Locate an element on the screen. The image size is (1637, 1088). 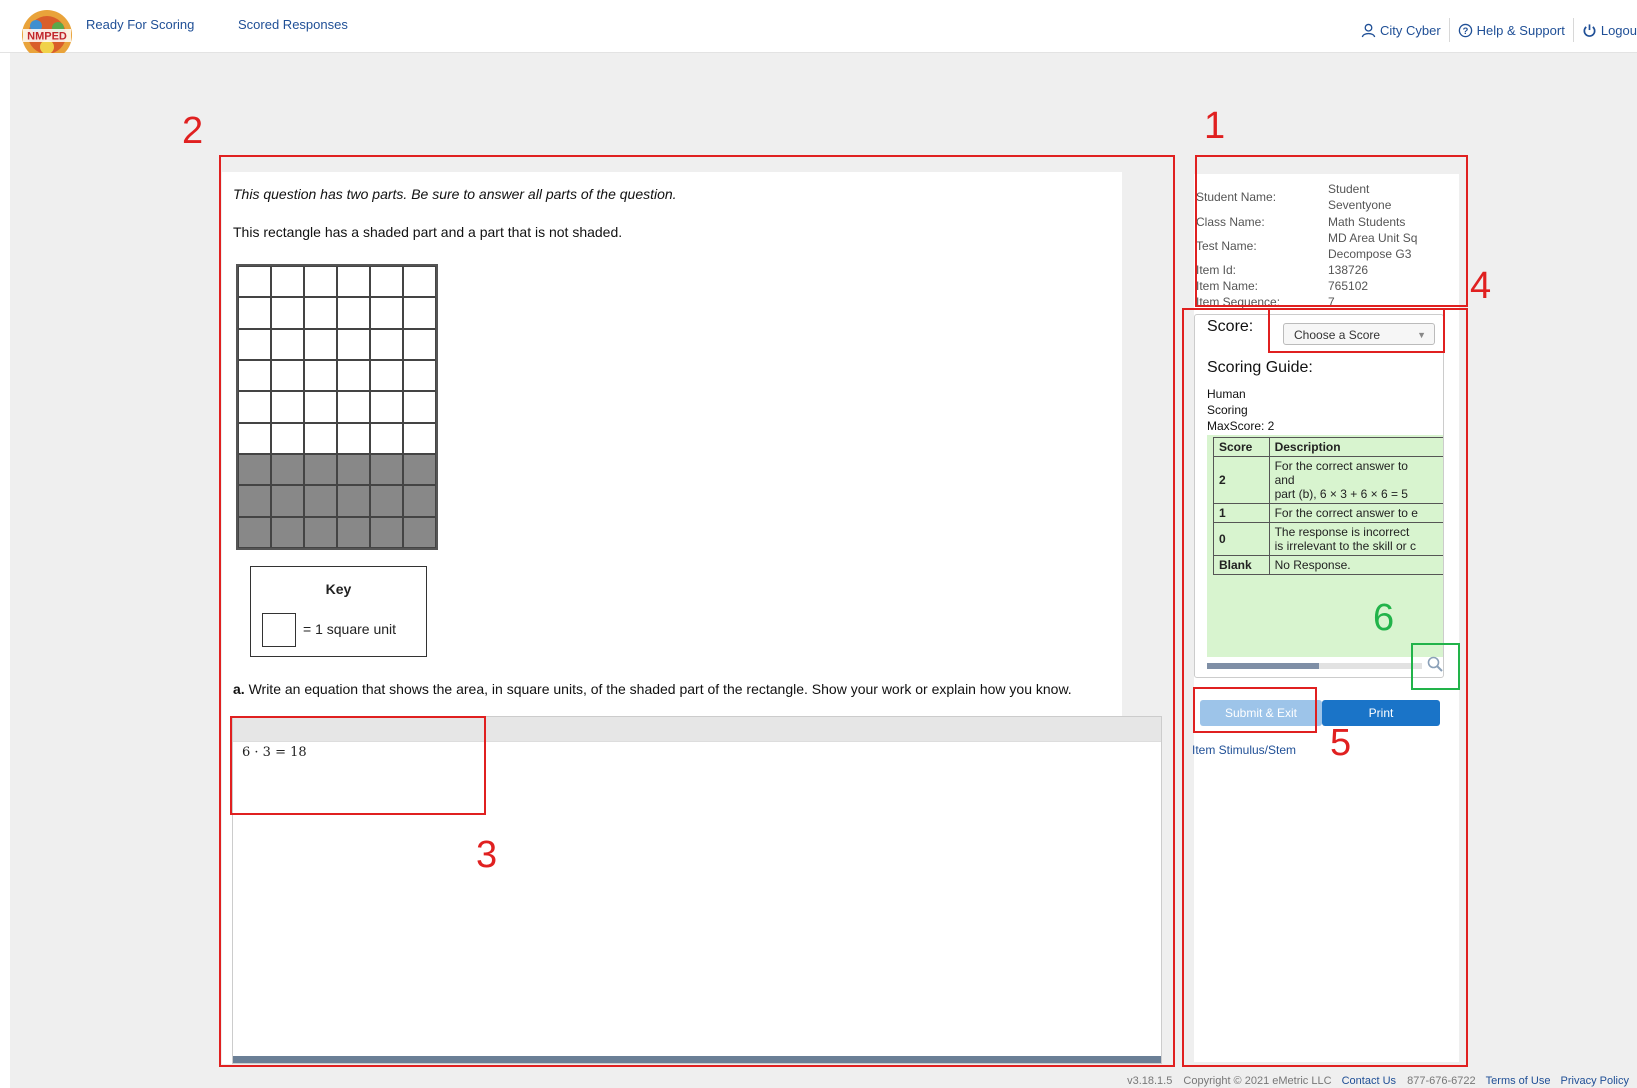
table-row: Blank No Response. is located at coordinates (1328, 565).